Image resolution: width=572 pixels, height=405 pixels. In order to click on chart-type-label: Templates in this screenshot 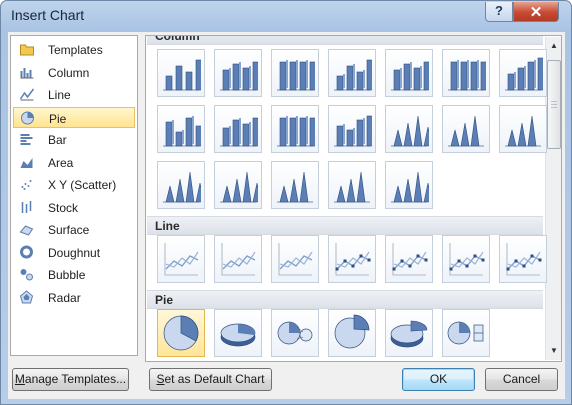, I will do `click(75, 50)`.